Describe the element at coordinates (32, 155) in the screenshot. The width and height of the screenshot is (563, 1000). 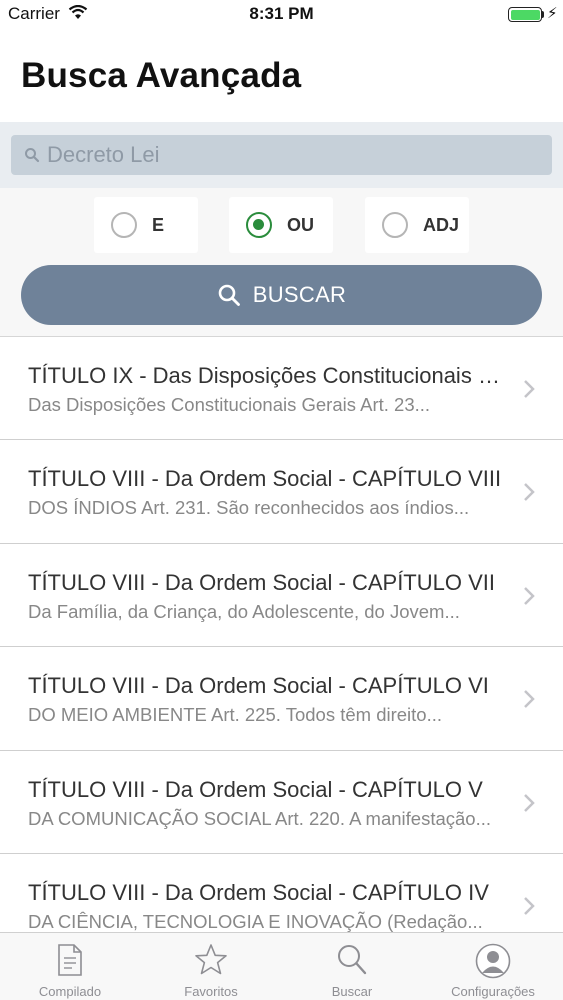
I see `magnifier-icon` at that location.